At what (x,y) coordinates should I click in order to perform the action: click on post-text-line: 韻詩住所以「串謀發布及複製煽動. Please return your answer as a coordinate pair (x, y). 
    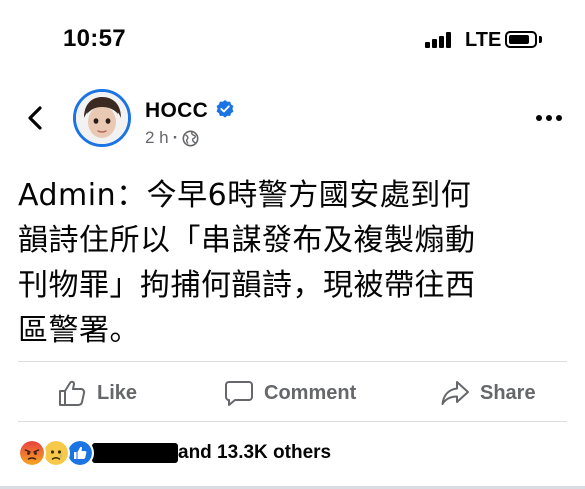
    Looking at the image, I should click on (247, 240).